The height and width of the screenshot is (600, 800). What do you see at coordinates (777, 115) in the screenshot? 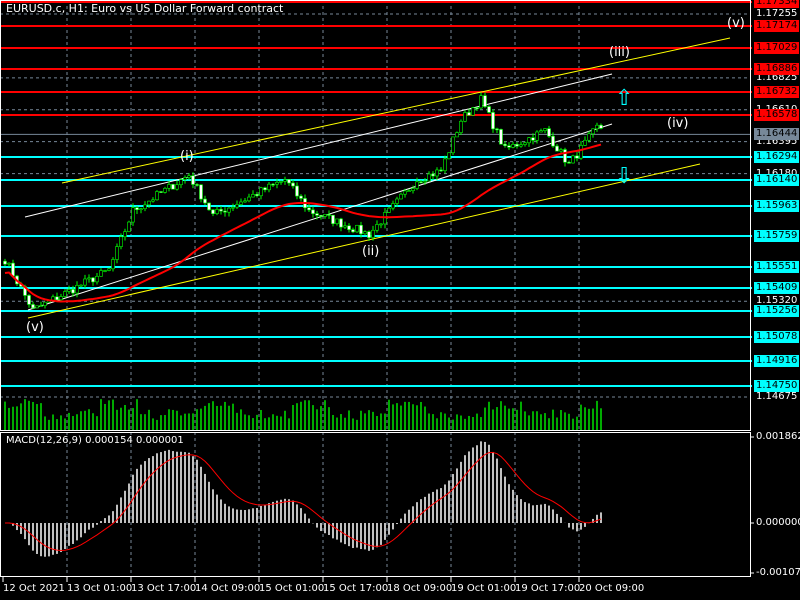
I see `red-level-label: 1.16578` at bounding box center [777, 115].